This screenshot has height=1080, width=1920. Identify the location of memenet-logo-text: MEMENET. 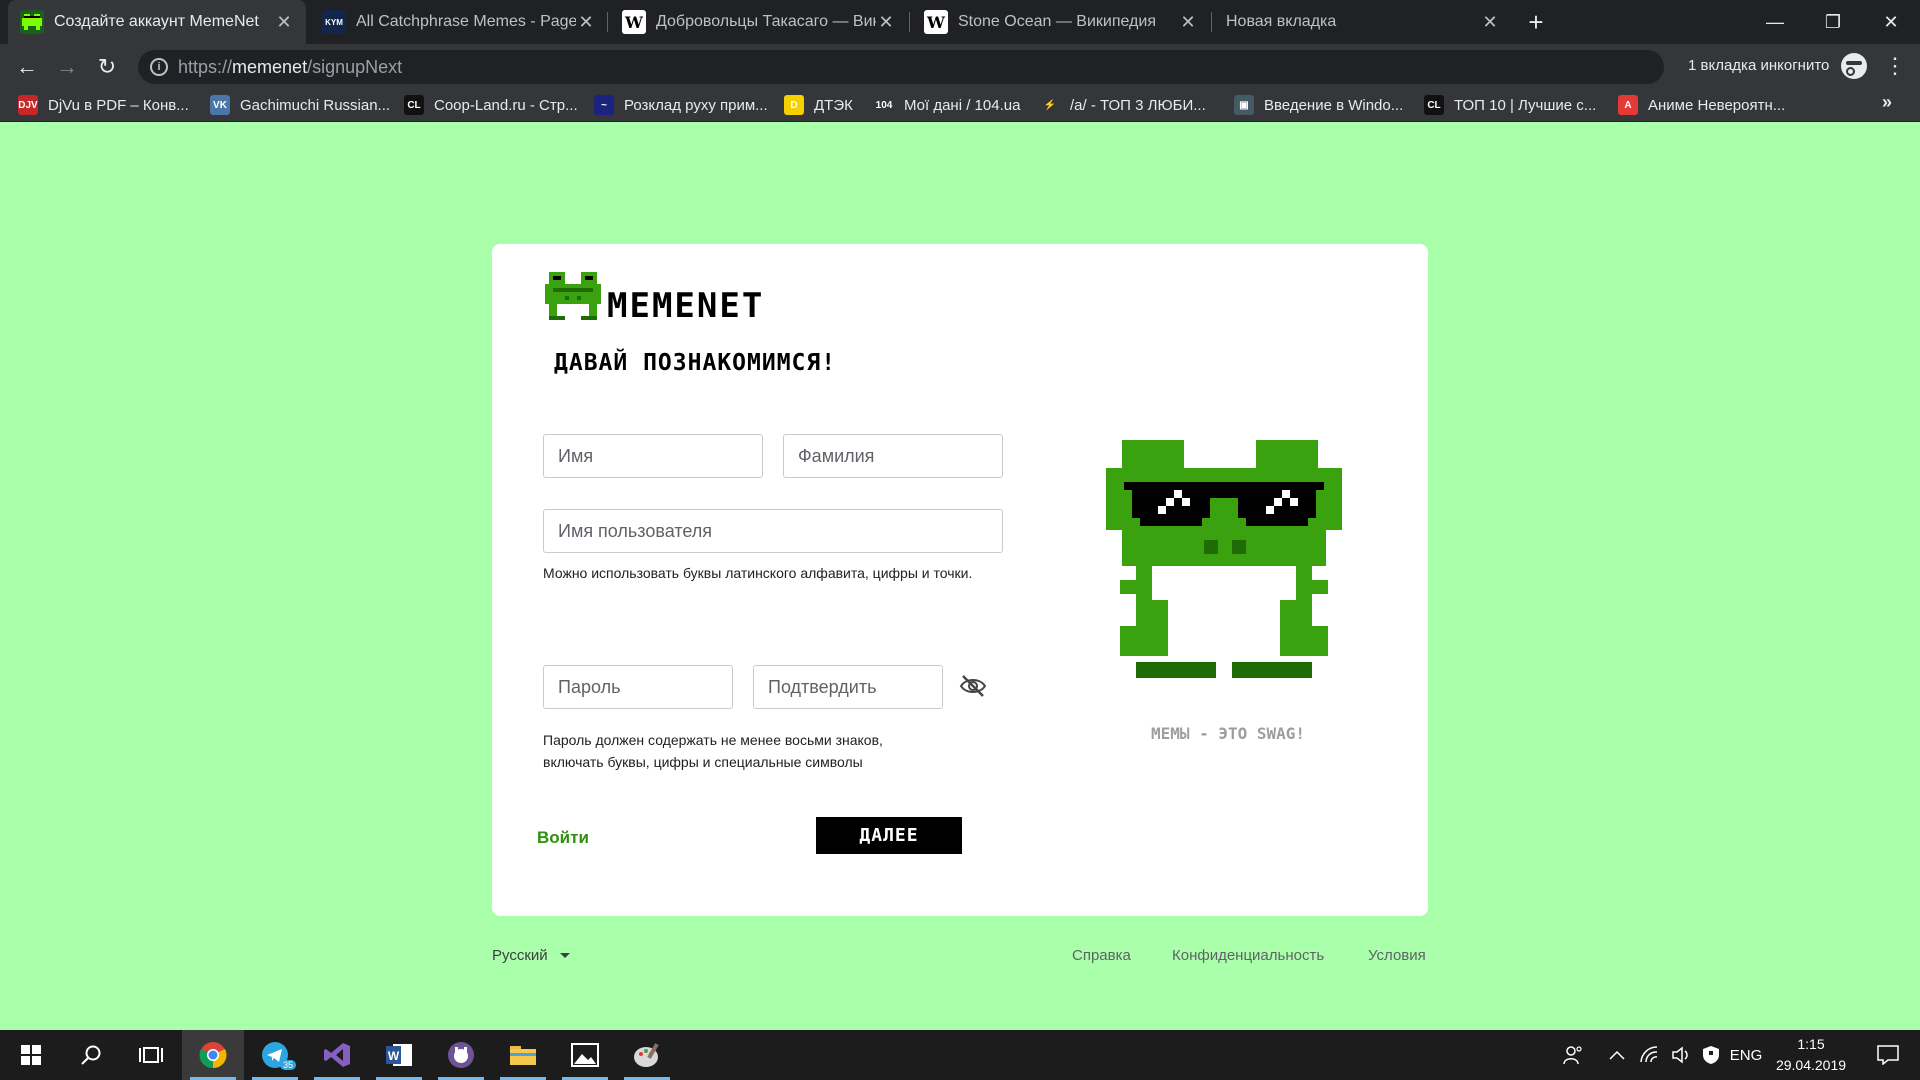
(686, 306).